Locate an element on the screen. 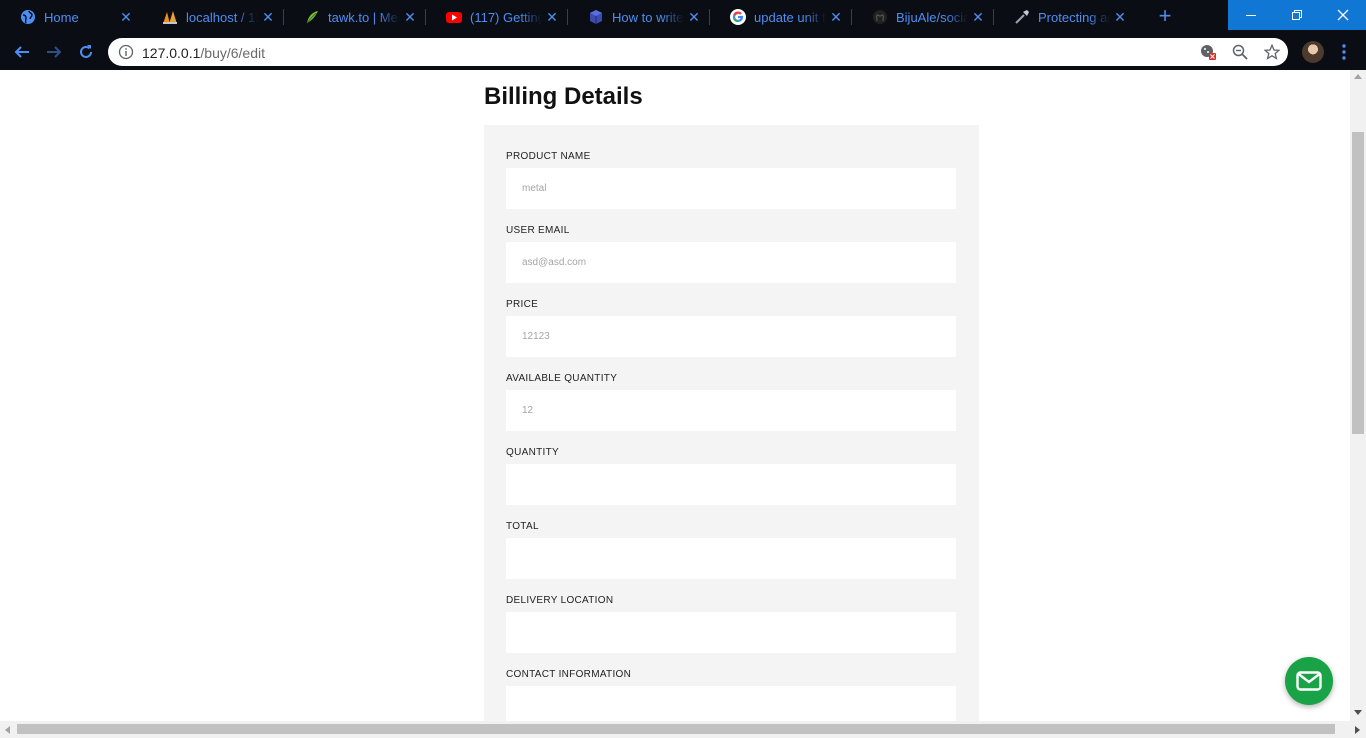 The width and height of the screenshot is (1366, 738). quantity-input is located at coordinates (731, 484).